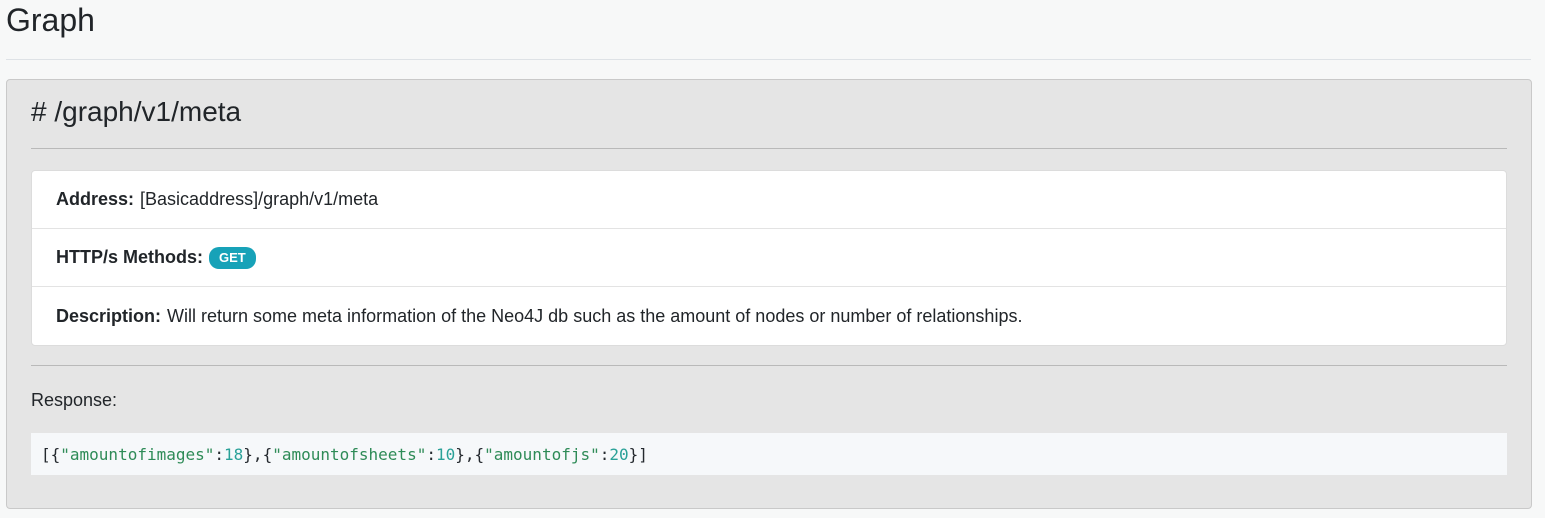 The width and height of the screenshot is (1545, 518). Describe the element at coordinates (259, 199) in the screenshot. I see `address-value: [Basicaddress]/graph/v1/meta` at that location.